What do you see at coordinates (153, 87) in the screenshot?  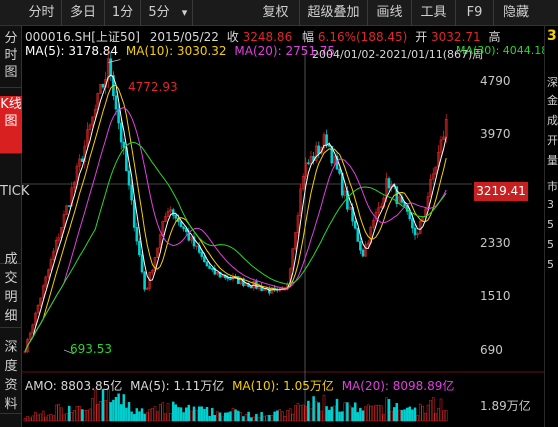 I see `high-annotation: 4772.93` at bounding box center [153, 87].